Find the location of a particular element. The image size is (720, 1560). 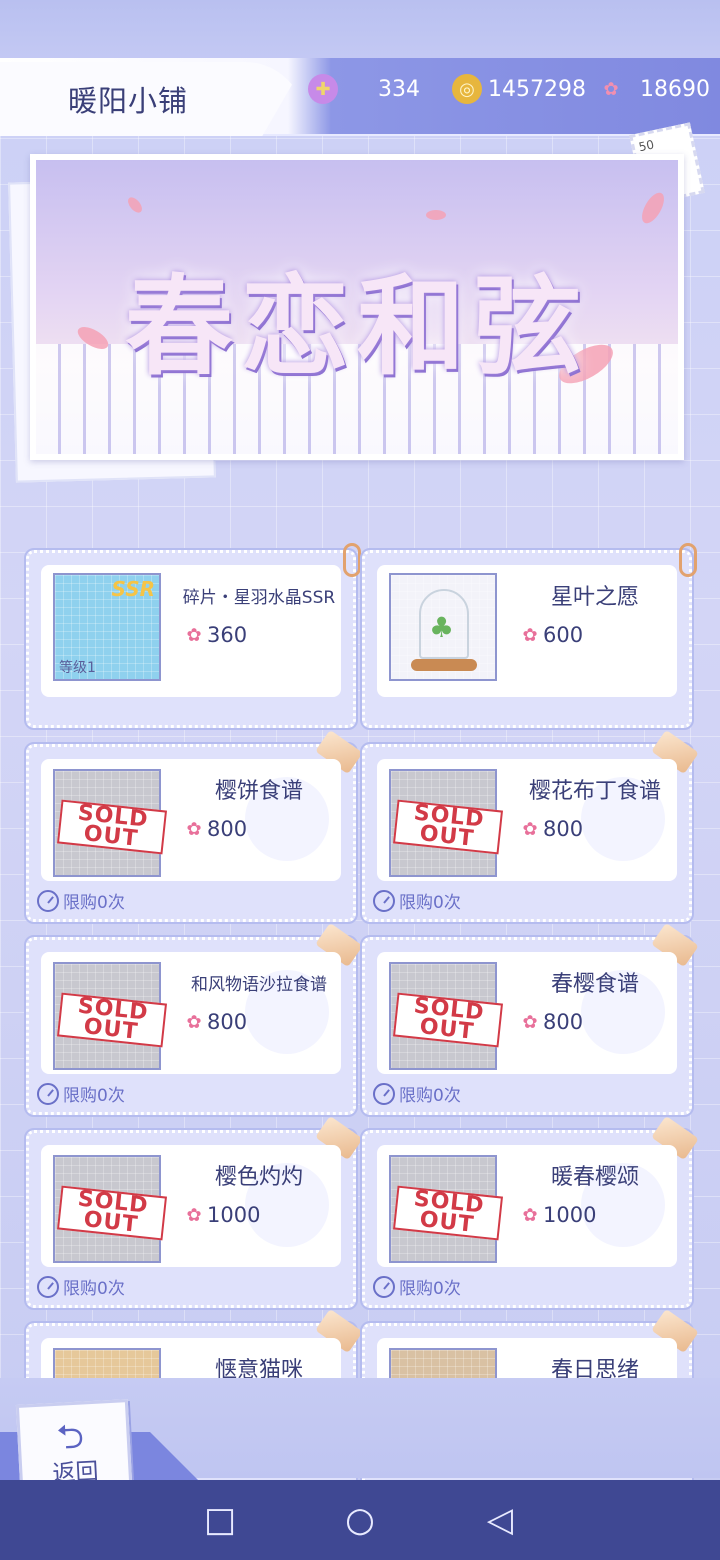

card-body: SOLD OUT 樱花布丁食谱 ✿ 800 is located at coordinates (527, 820).